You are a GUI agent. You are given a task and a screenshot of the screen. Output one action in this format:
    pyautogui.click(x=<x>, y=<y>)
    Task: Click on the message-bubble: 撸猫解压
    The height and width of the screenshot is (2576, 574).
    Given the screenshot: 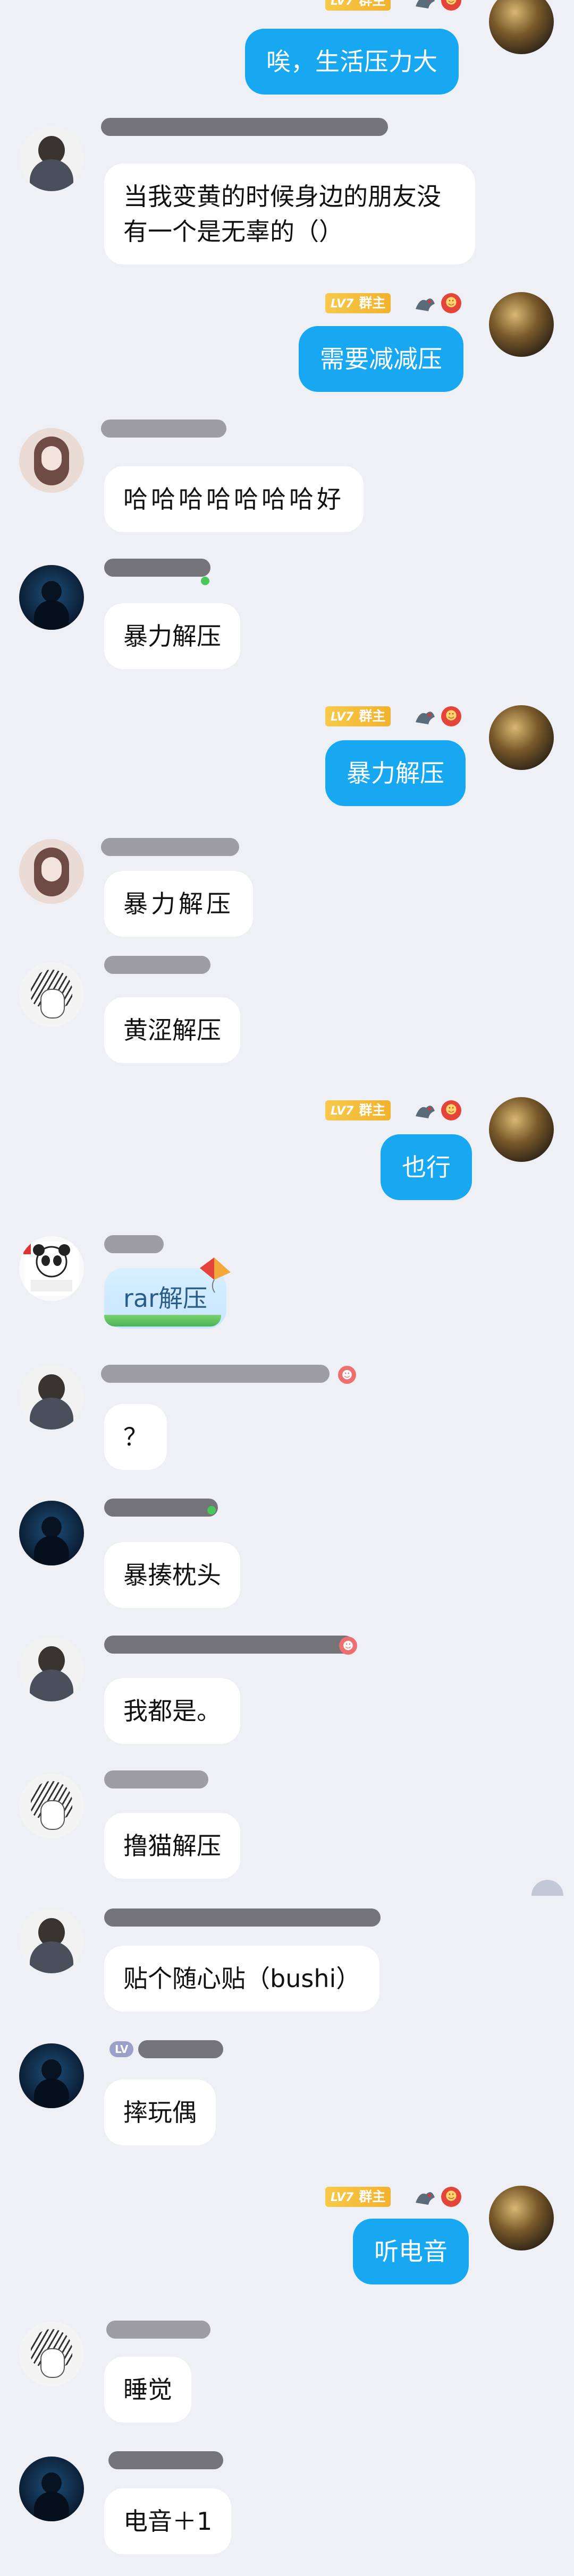 What is the action you would take?
    pyautogui.click(x=172, y=1846)
    